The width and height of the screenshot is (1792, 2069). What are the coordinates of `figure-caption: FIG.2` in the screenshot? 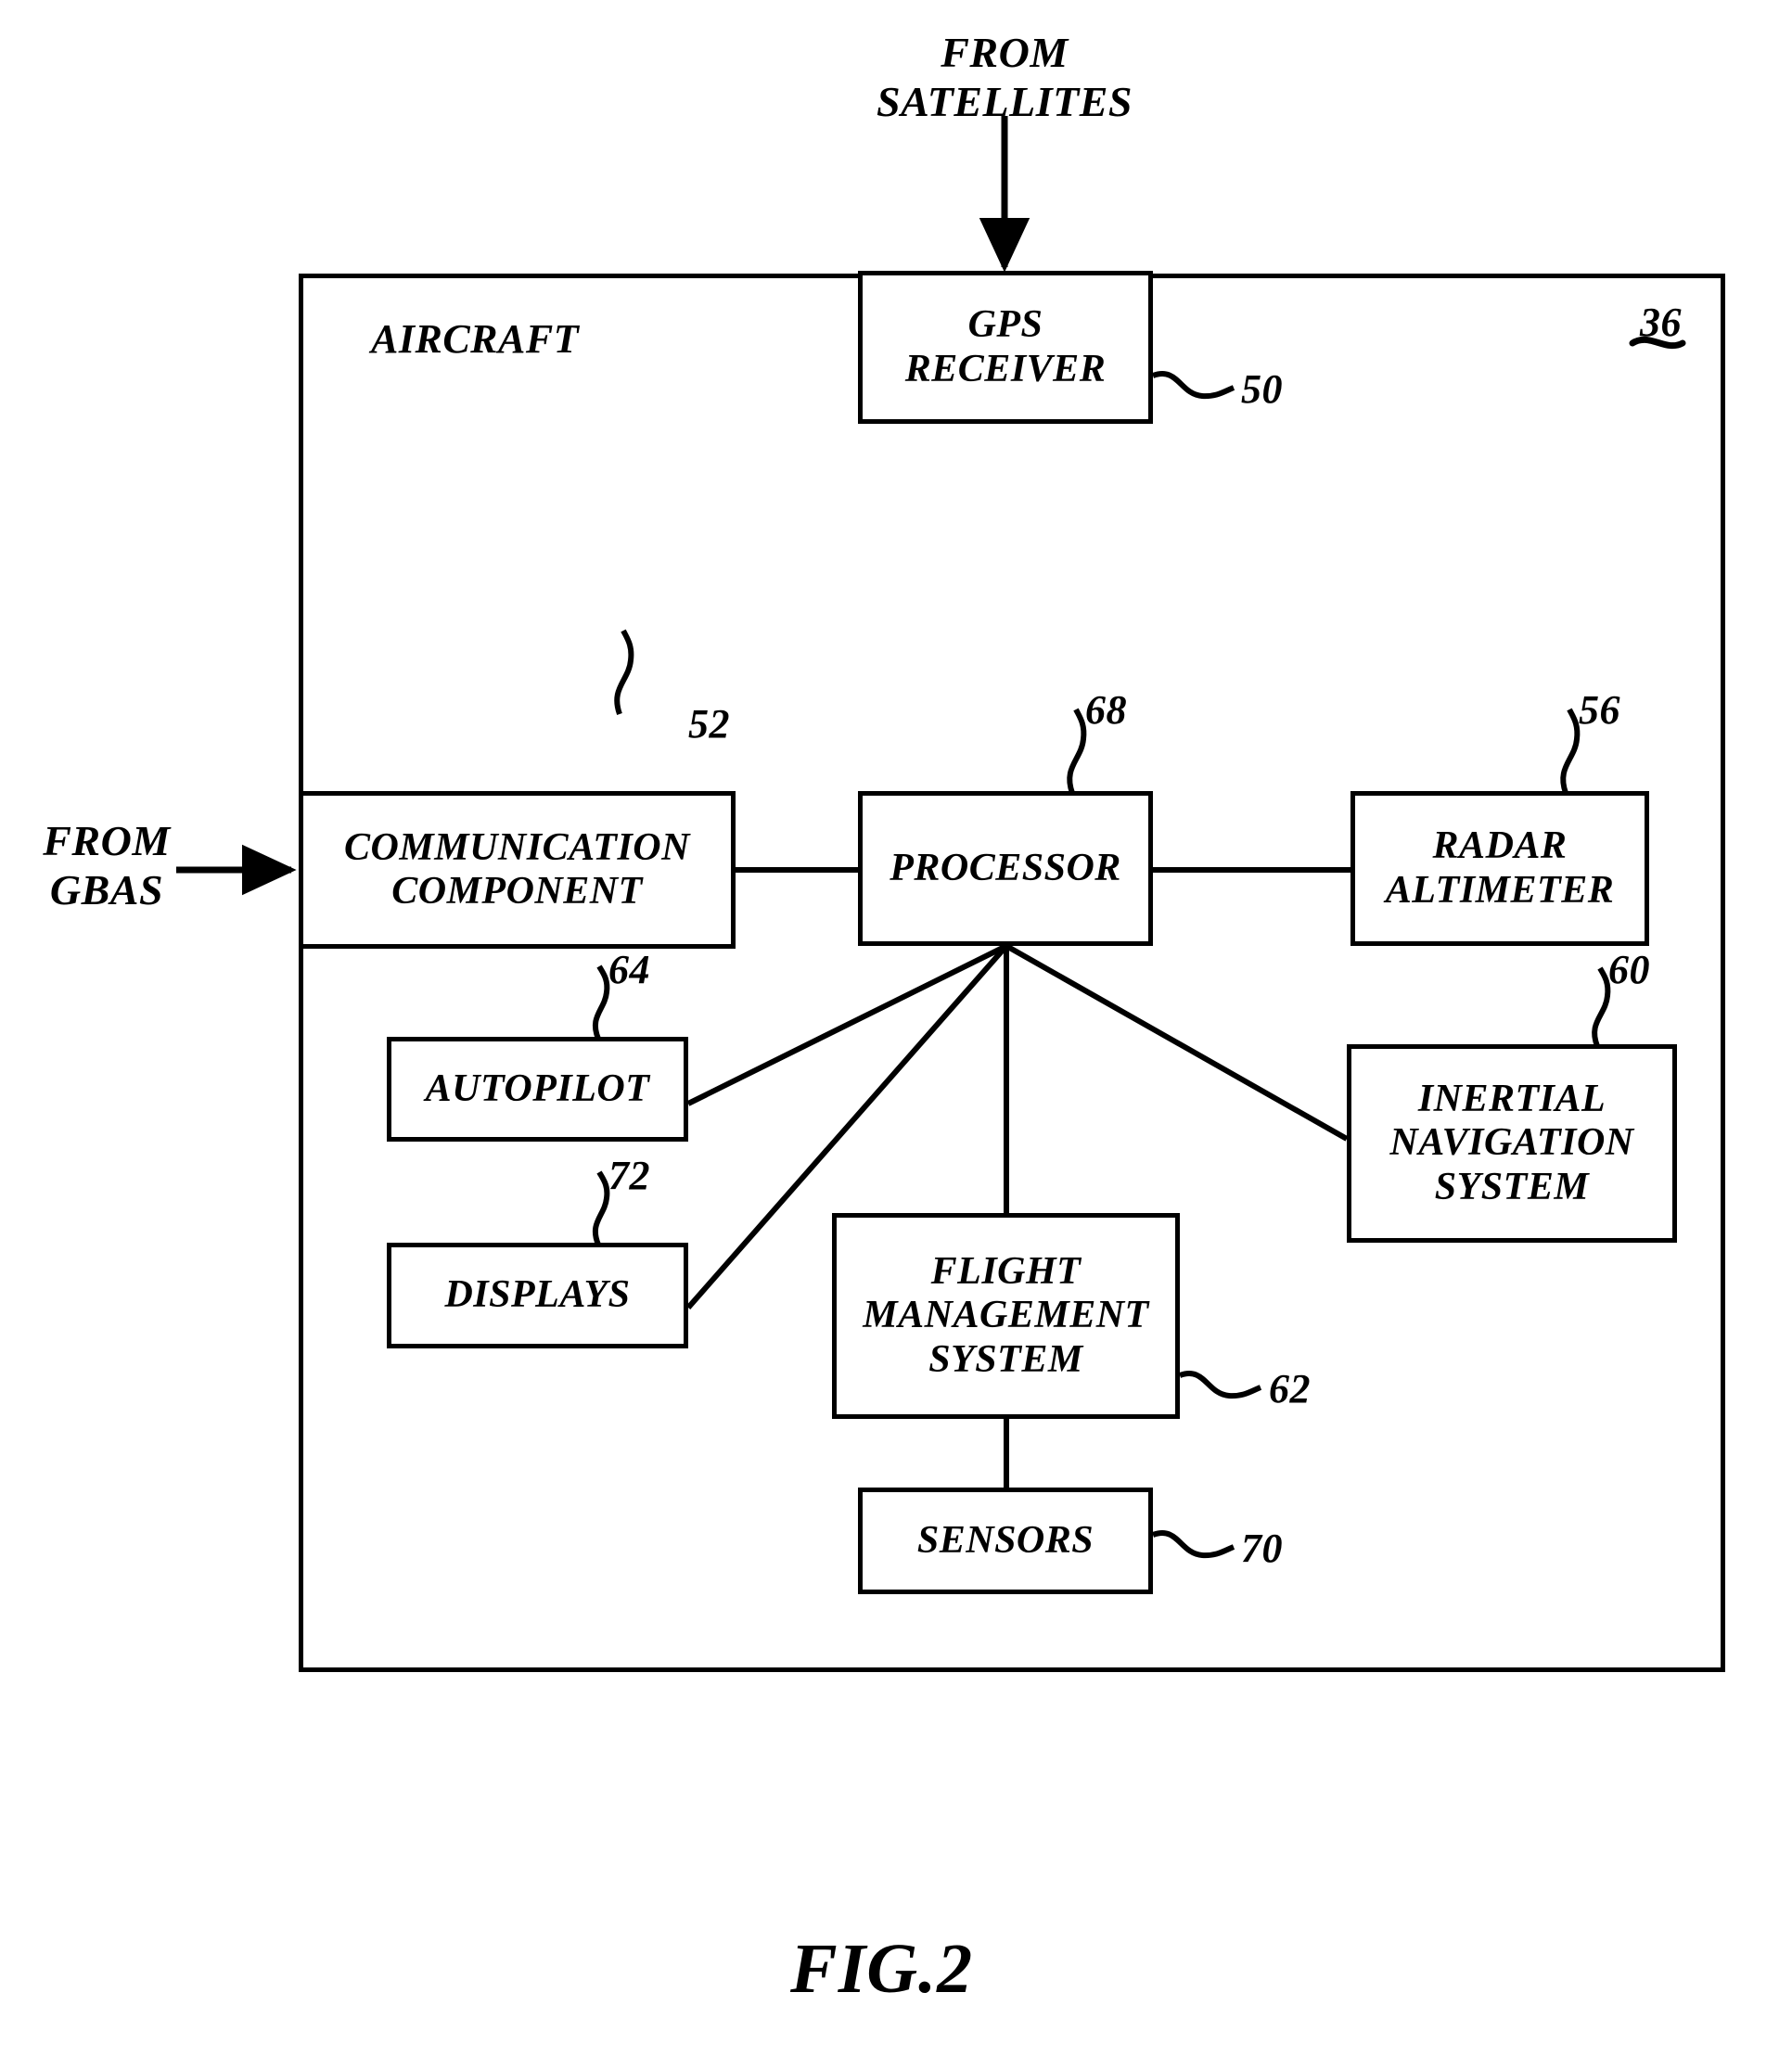 It's located at (882, 1969).